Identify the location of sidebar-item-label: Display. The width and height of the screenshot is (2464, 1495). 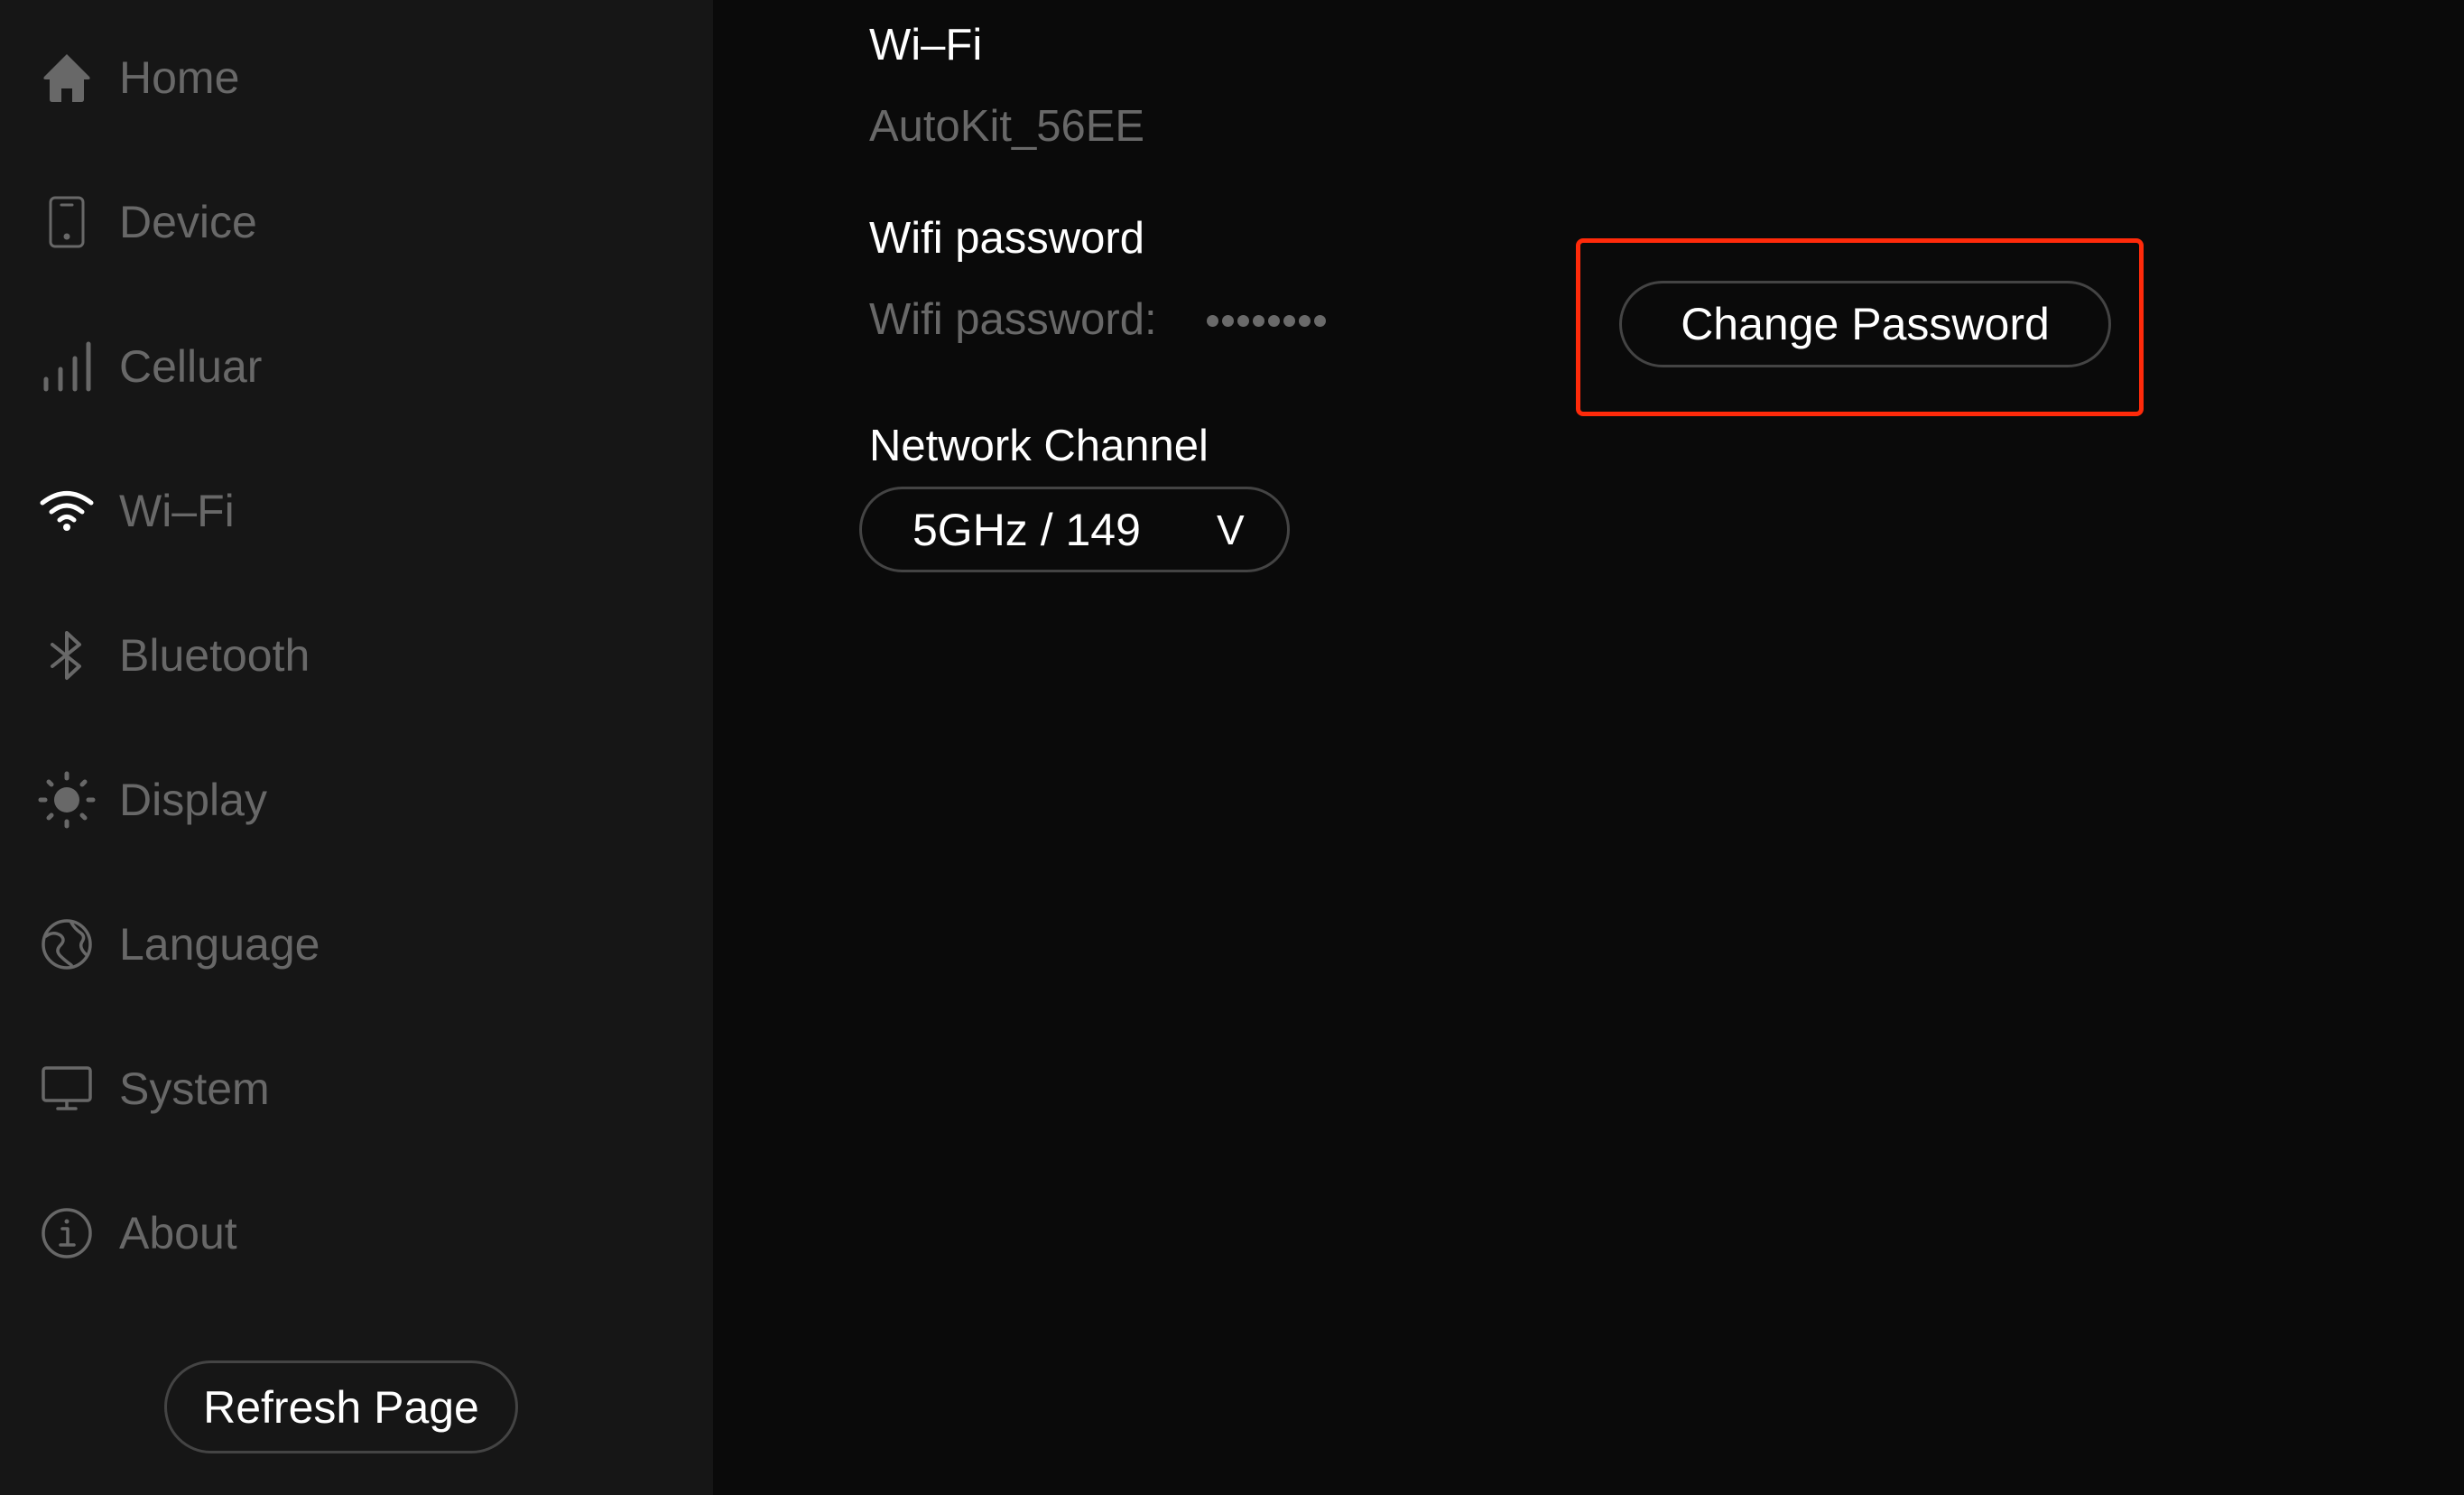
(193, 800).